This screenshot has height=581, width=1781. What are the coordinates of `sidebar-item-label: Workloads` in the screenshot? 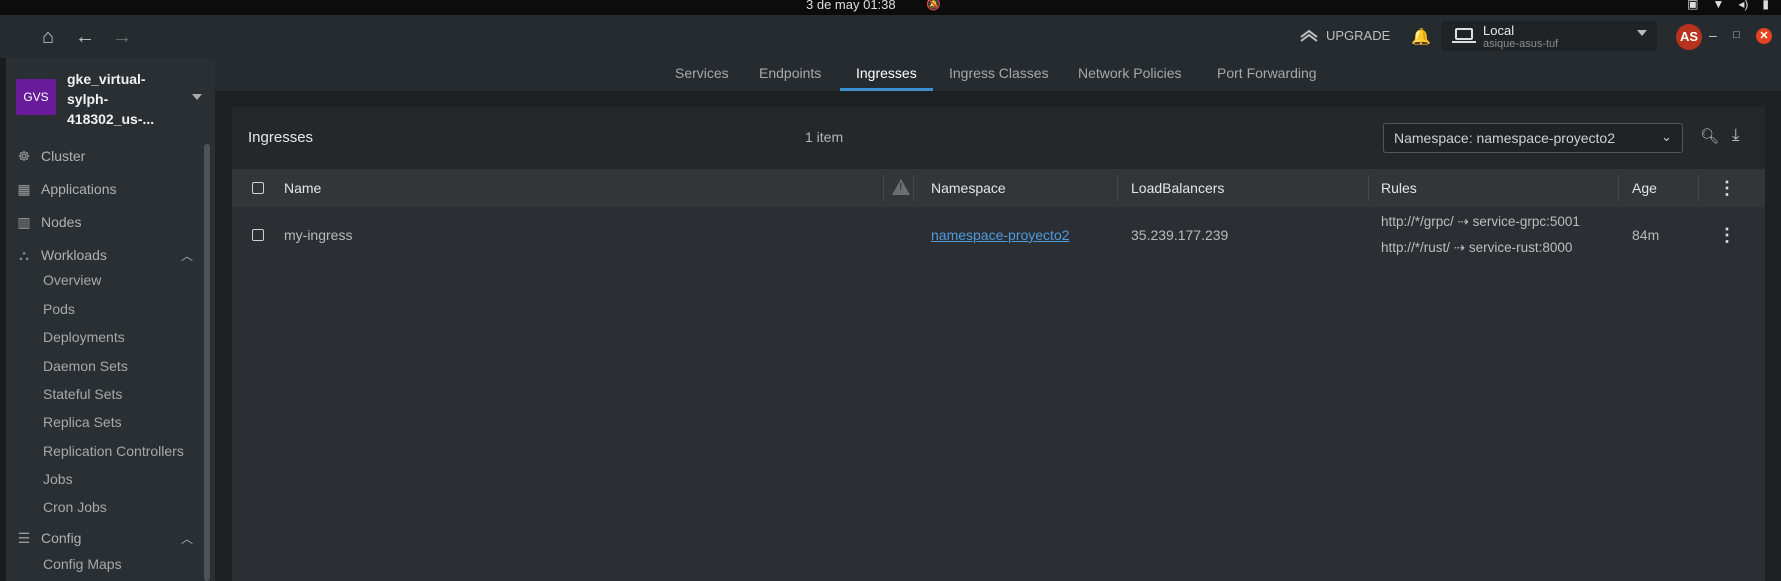 It's located at (74, 255).